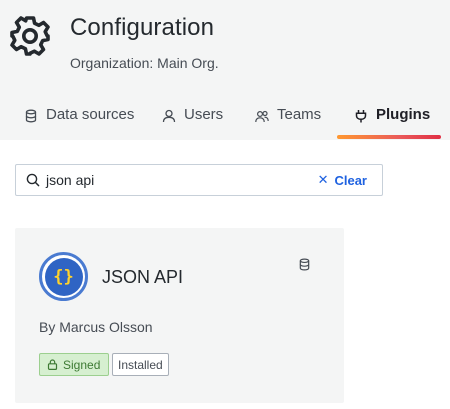  I want to click on installed-badge: Installed, so click(140, 364).